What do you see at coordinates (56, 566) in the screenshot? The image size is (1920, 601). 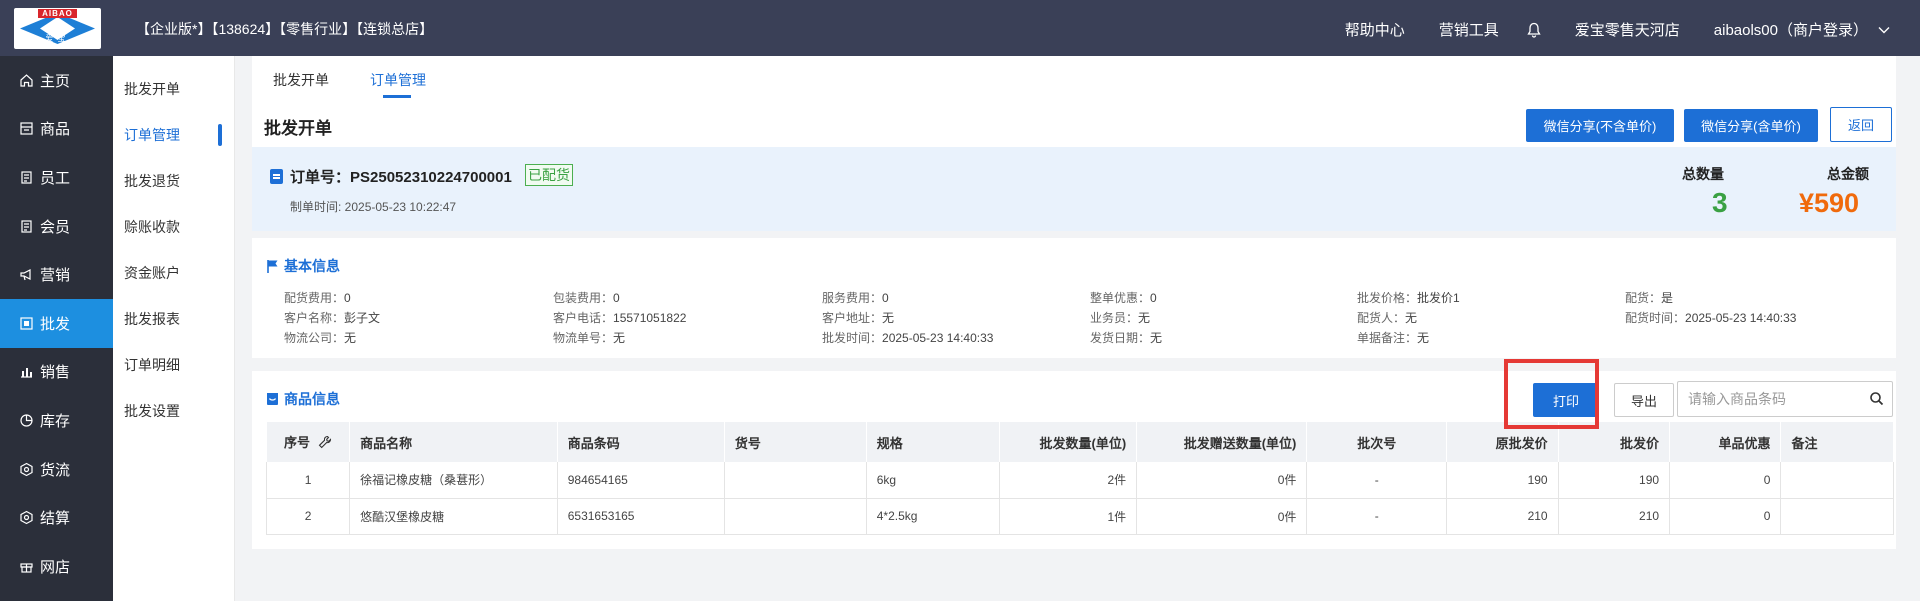 I see `sidebar-item-webstore: 网店` at bounding box center [56, 566].